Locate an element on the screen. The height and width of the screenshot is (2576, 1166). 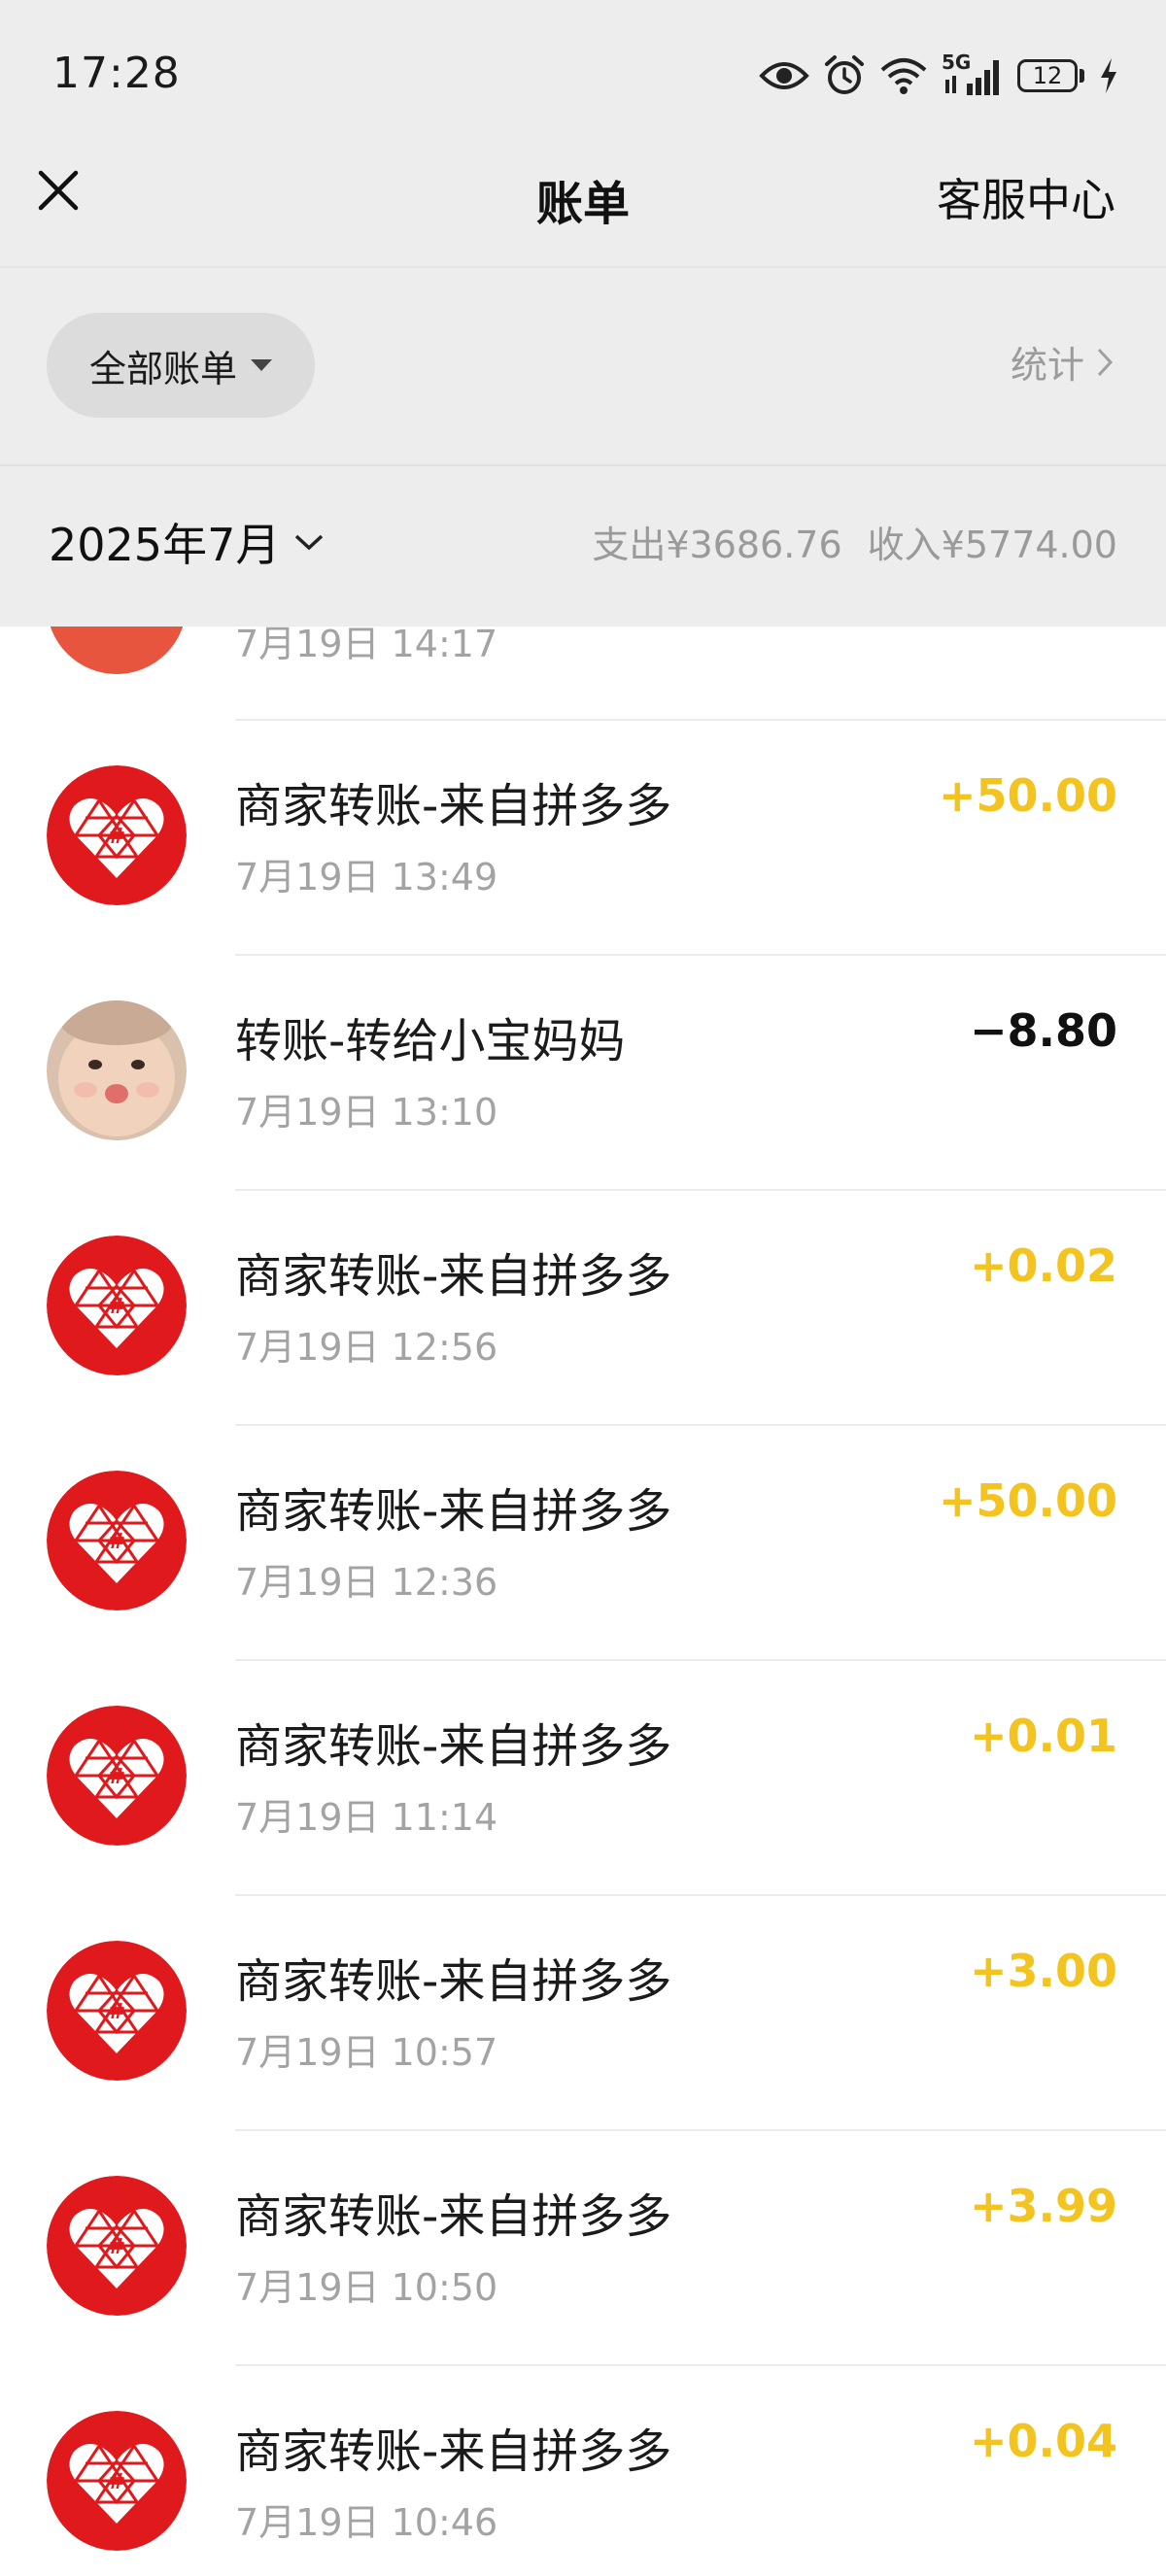
filter-label: 全部账单 is located at coordinates (162, 368).